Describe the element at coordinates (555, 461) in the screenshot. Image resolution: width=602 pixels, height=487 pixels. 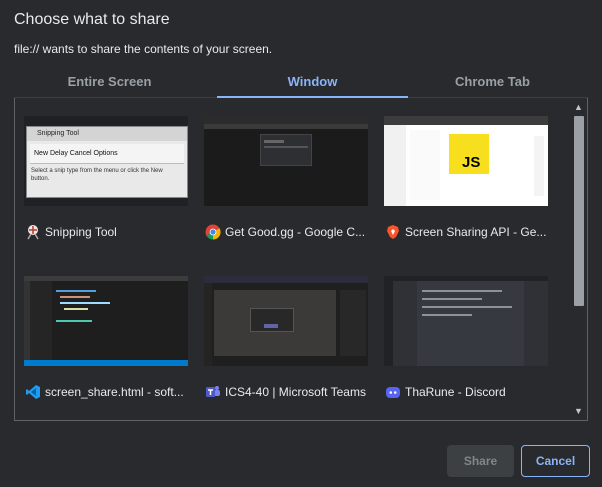
I see `cancel-button: Cancel` at that location.